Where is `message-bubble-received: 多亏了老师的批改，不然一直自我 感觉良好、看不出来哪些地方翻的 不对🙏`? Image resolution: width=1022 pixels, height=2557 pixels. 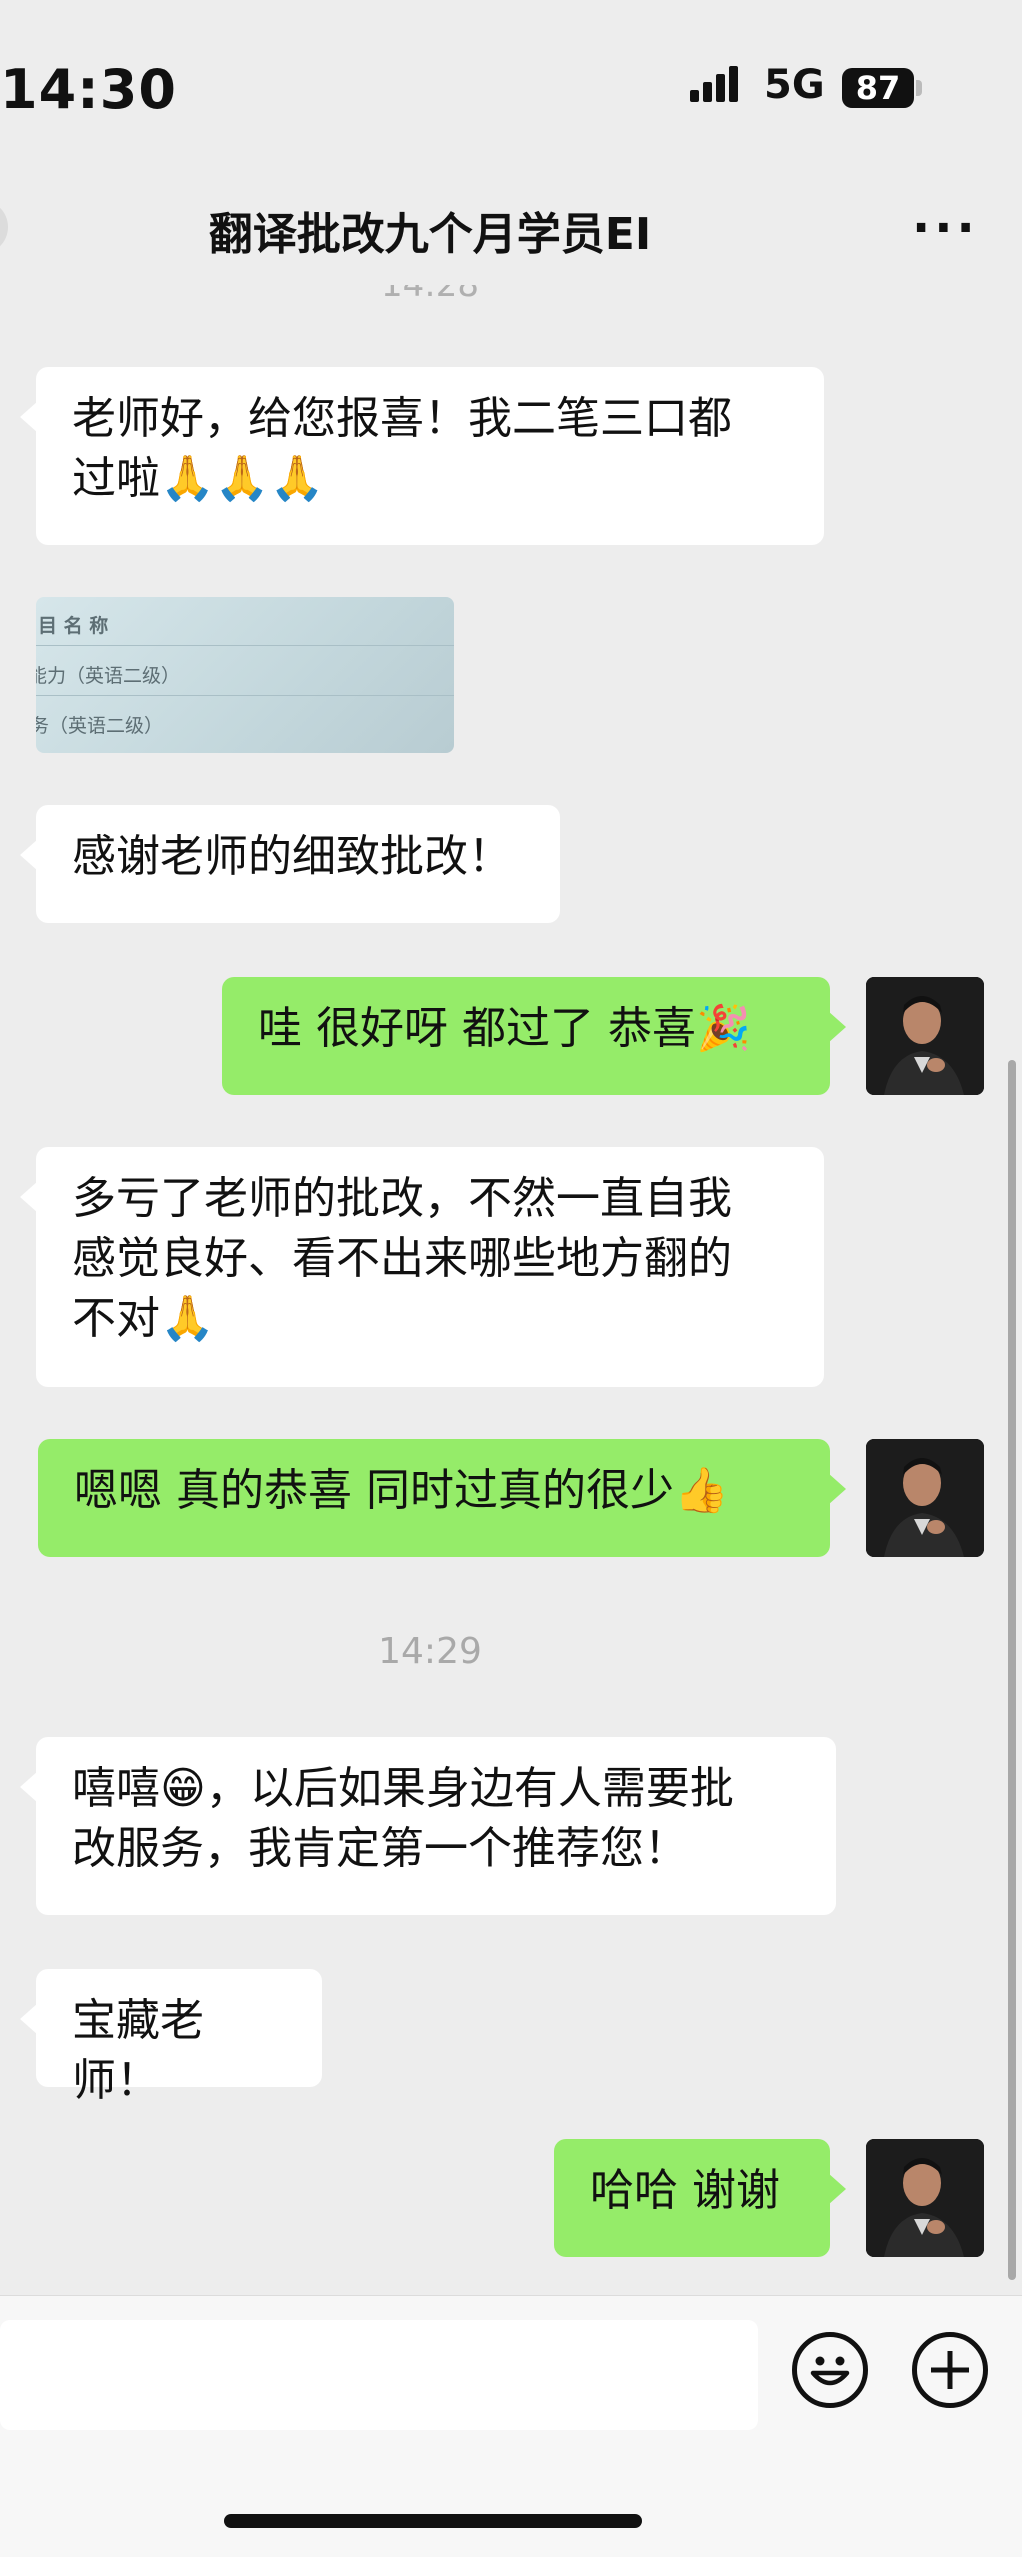
message-bubble-received: 多亏了老师的批改，不然一直自我 感觉良好、看不出来哪些地方翻的 不对🙏 is located at coordinates (422, 1267).